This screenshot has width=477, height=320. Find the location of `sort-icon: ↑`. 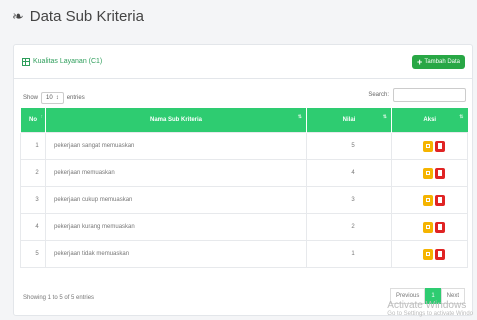

sort-icon: ↑ is located at coordinates (42, 117).